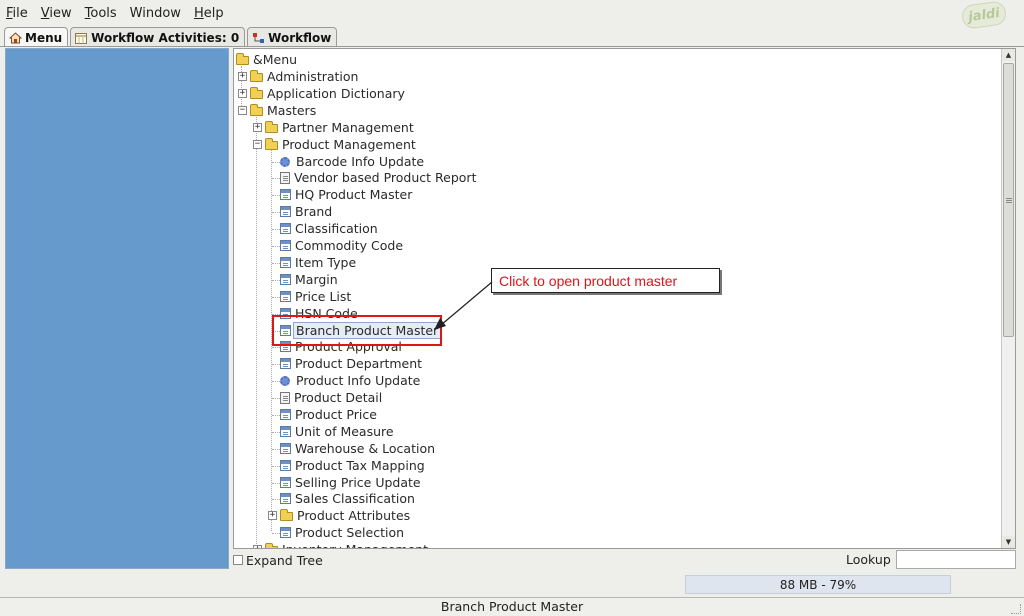 This screenshot has width=1024, height=616. What do you see at coordinates (360, 161) in the screenshot?
I see `tree-node-label: Barcode Info Update` at bounding box center [360, 161].